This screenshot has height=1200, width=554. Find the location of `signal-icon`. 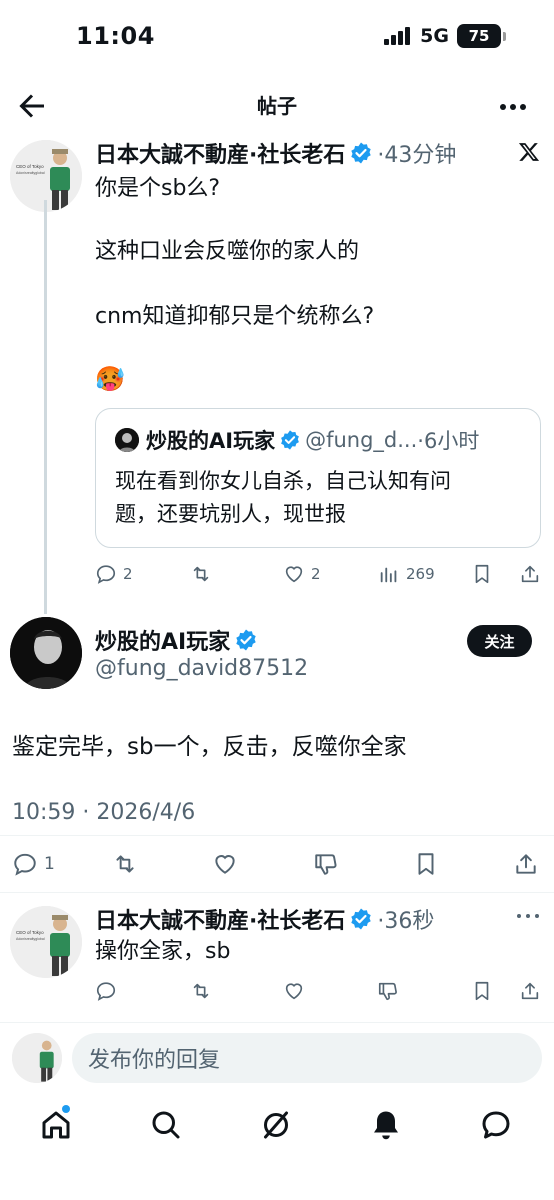

signal-icon is located at coordinates (397, 36).